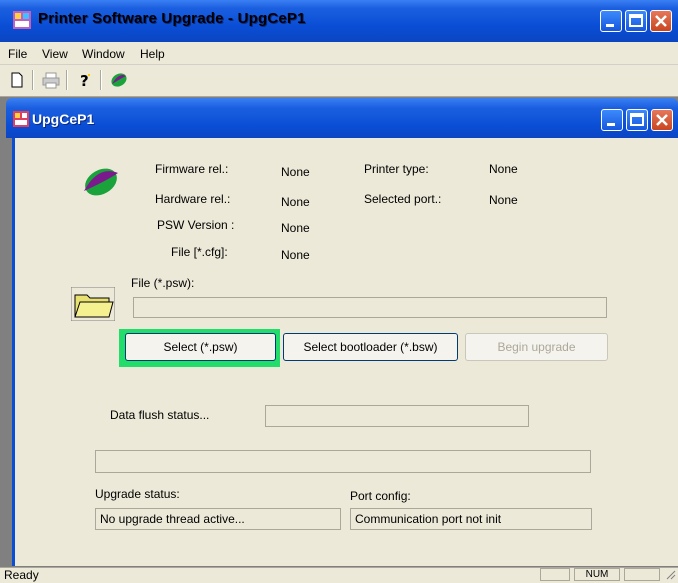 This screenshot has width=678, height=583. Describe the element at coordinates (193, 199) in the screenshot. I see `hardware-label: Hardware rel.:` at that location.